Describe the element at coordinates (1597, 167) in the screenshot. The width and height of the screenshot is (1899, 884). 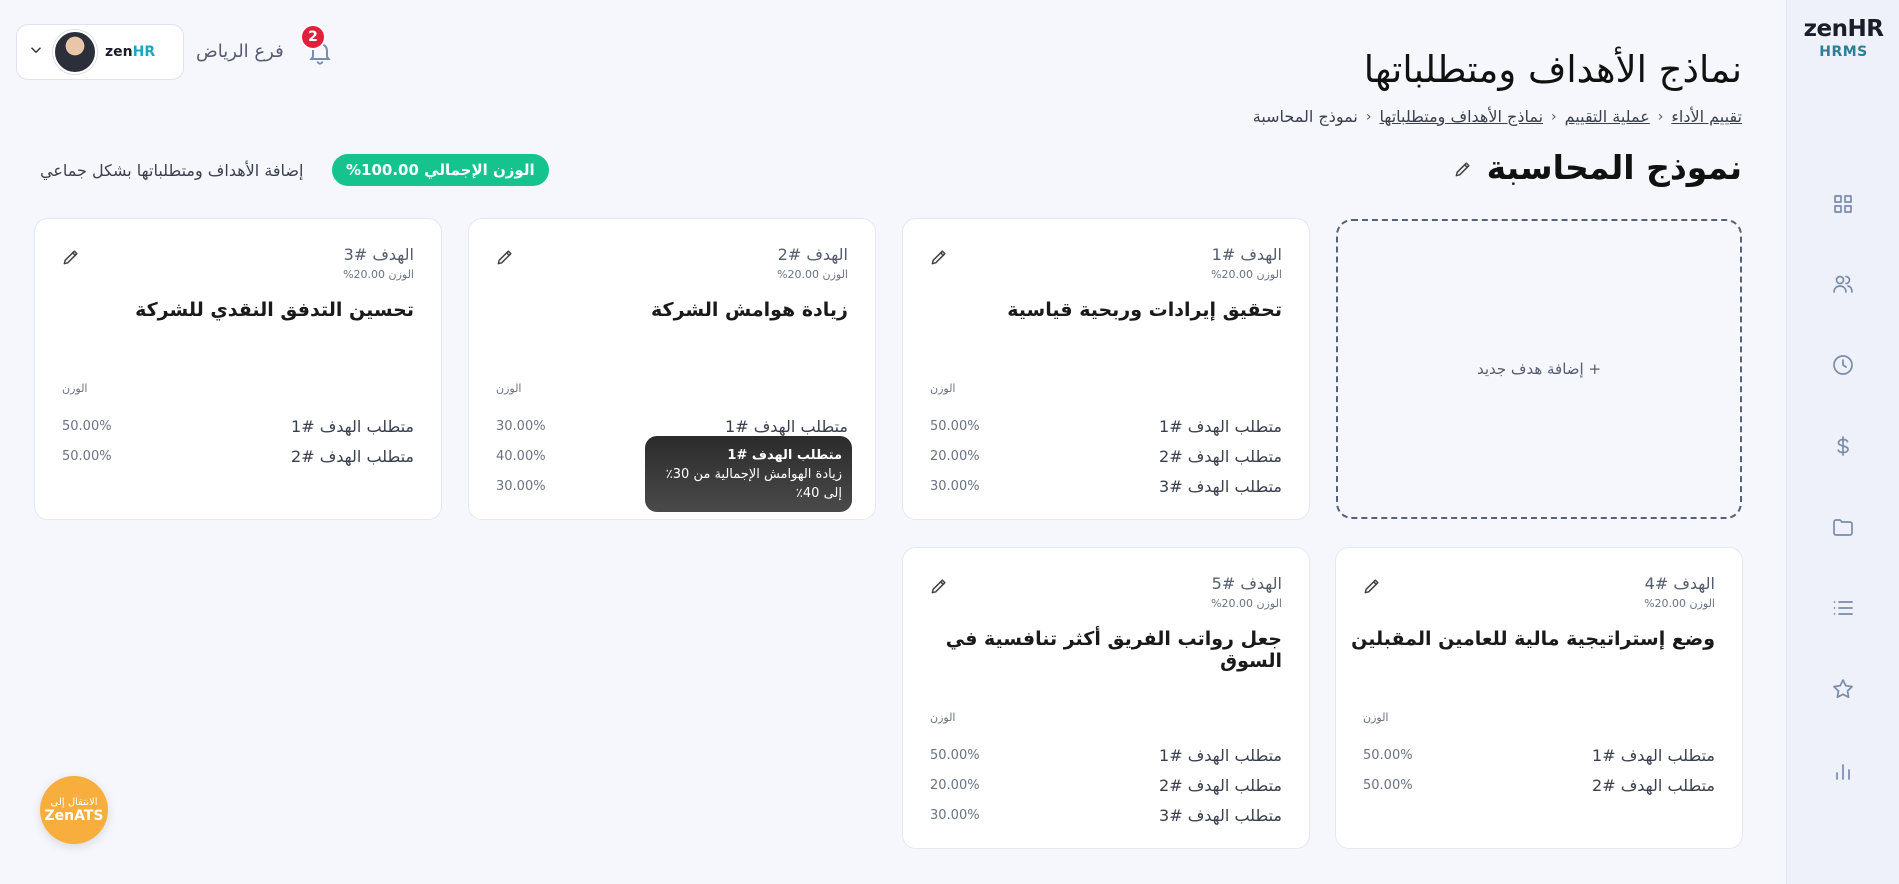
I see `section-title: نموذج المحاسبة` at that location.